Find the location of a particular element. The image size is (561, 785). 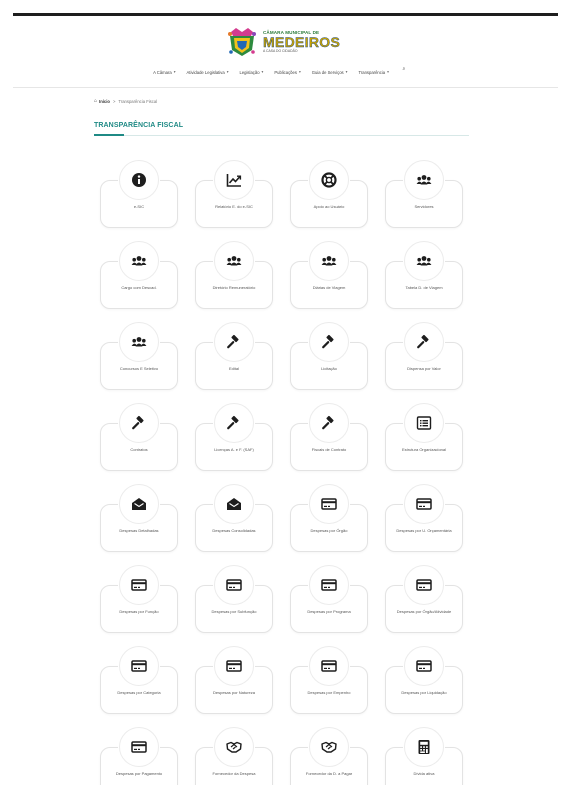

card-despesas-por-orgao: Despesas por Órgão is located at coordinates (329, 518).